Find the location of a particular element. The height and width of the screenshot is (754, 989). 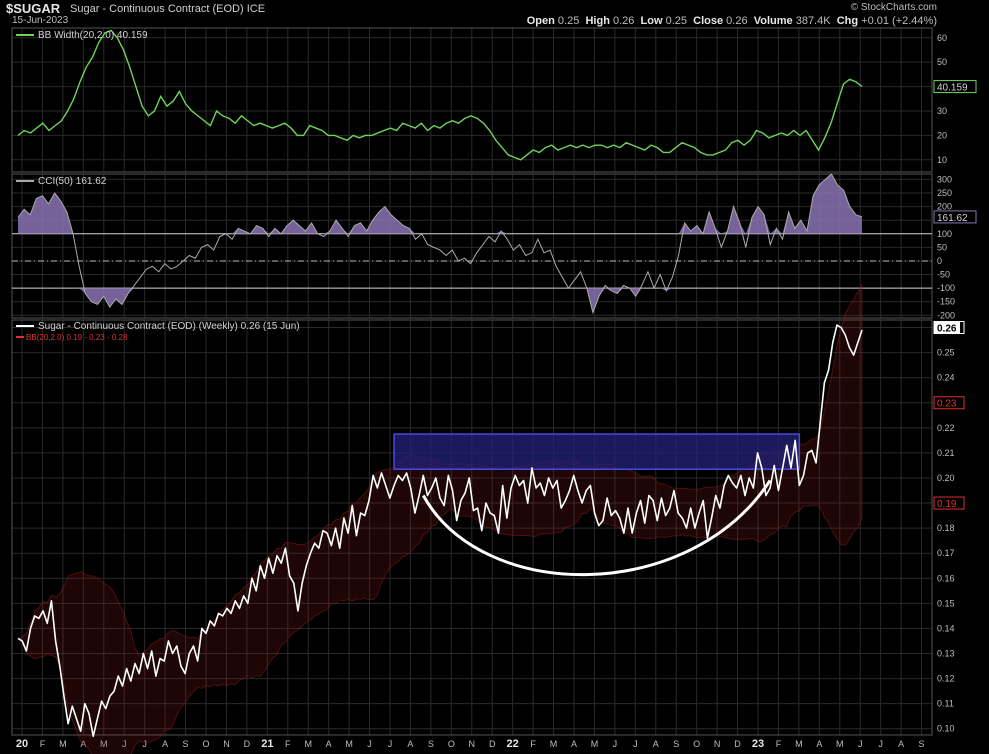

y-tick-label: 0.11 is located at coordinates (945, 704).